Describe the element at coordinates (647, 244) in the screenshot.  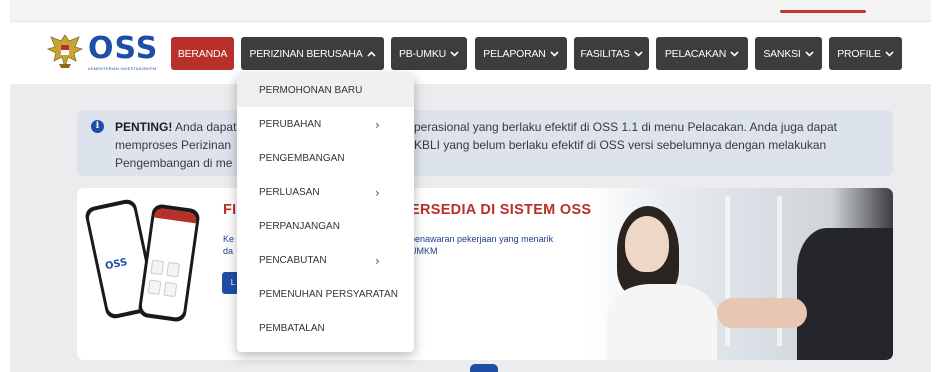
I see `banner-person-face` at that location.